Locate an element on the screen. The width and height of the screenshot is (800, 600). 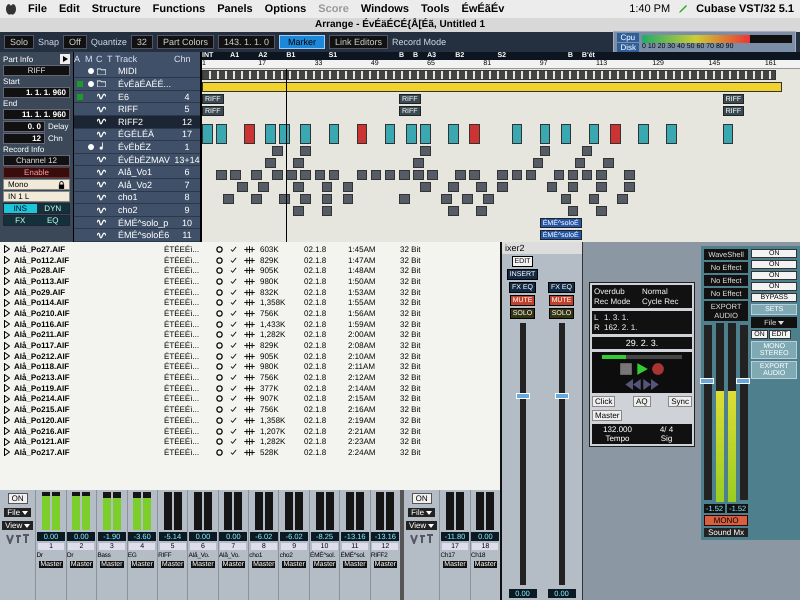
file-name: AIå_Po217.AIF is located at coordinates (89, 452).